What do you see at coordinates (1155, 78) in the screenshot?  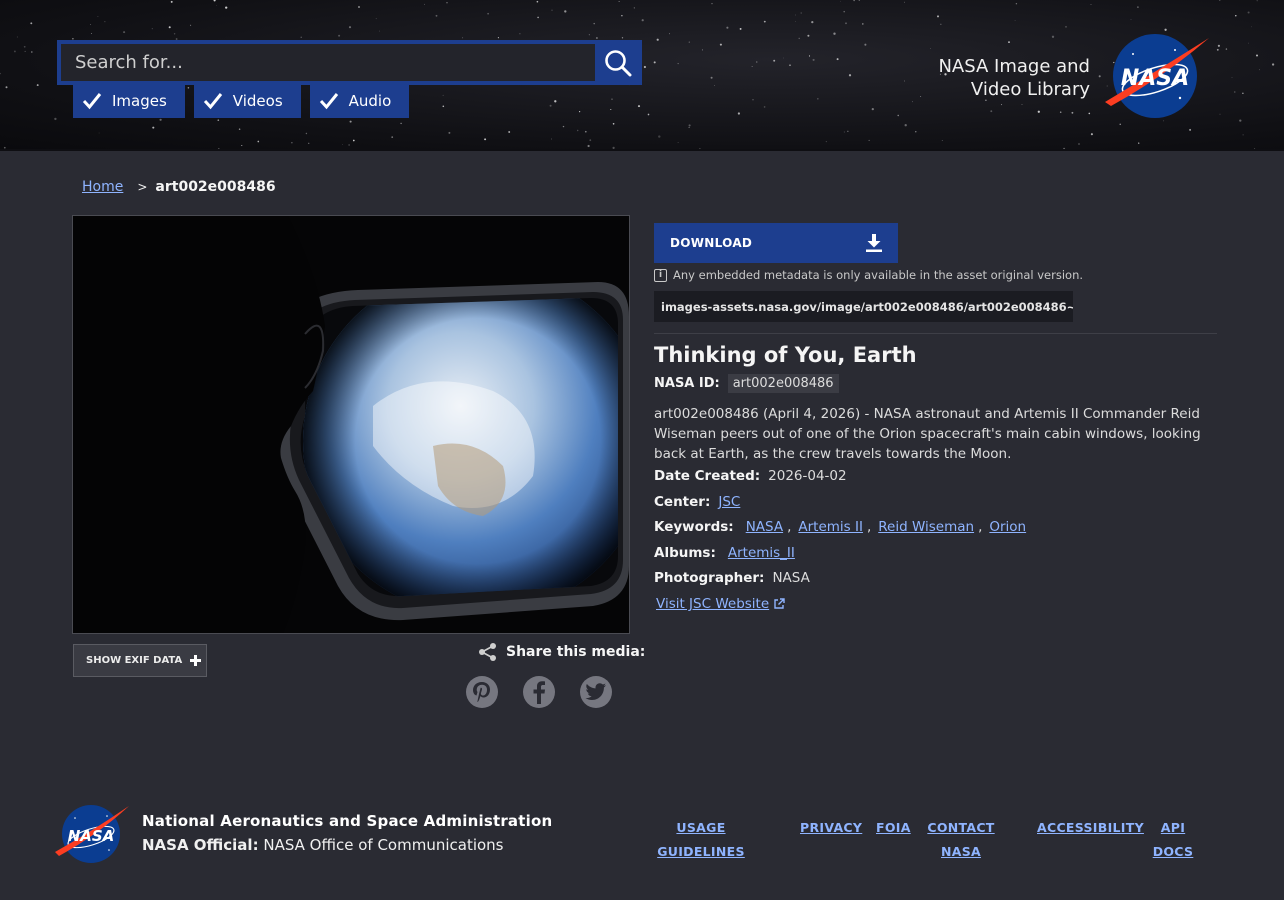 I see `logo-text: NASA` at bounding box center [1155, 78].